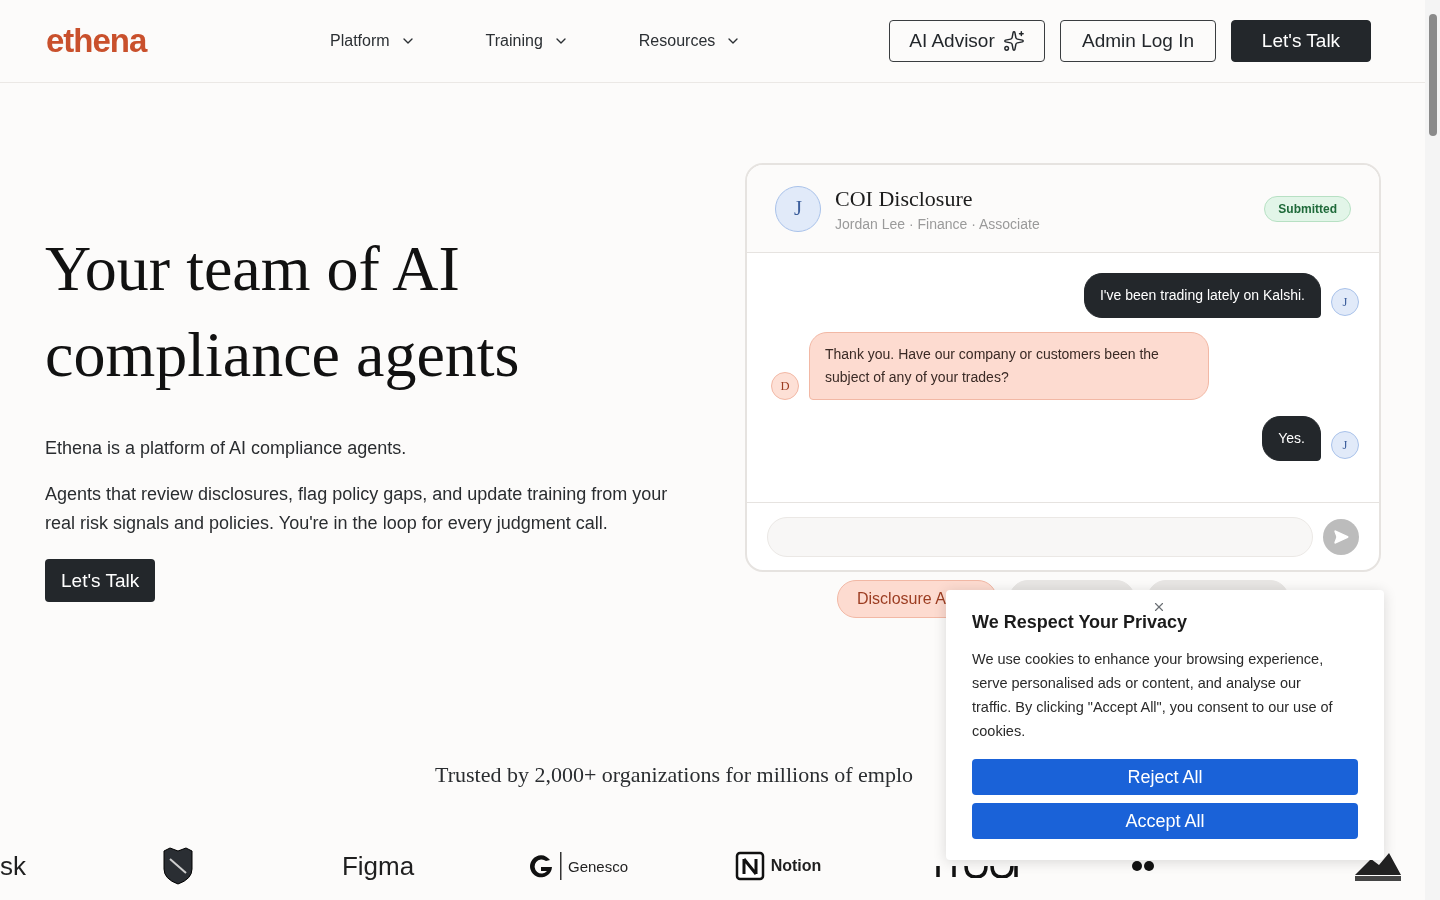 The height and width of the screenshot is (900, 1440). What do you see at coordinates (1307, 208) in the screenshot?
I see `status-badge: Submitted` at bounding box center [1307, 208].